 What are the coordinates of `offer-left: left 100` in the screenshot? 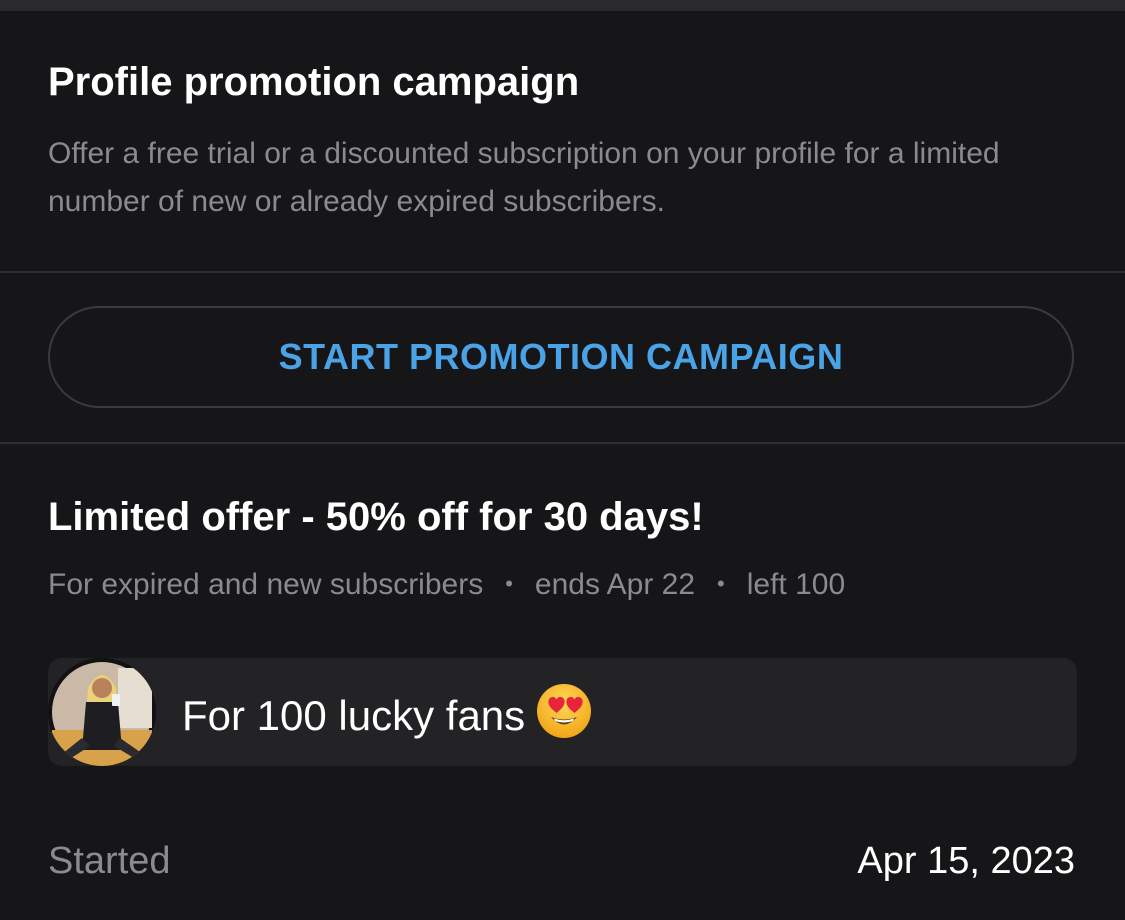 It's located at (796, 584).